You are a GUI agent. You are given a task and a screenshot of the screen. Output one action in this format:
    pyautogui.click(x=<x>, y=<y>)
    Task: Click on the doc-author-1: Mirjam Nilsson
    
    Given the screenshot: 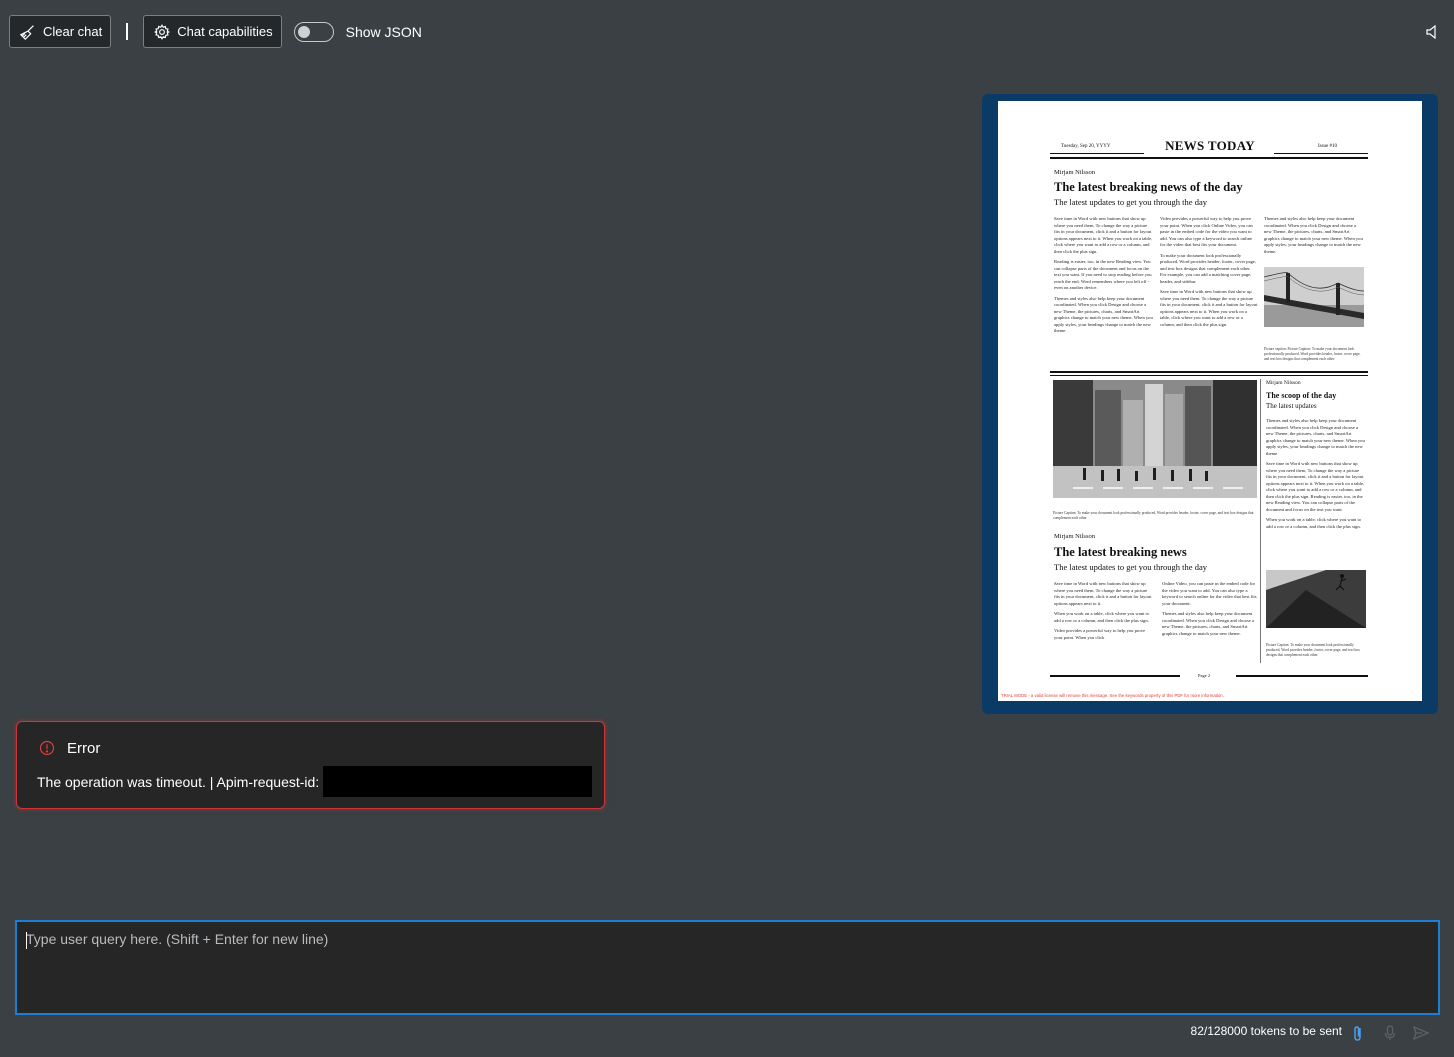 What is the action you would take?
    pyautogui.click(x=1074, y=172)
    